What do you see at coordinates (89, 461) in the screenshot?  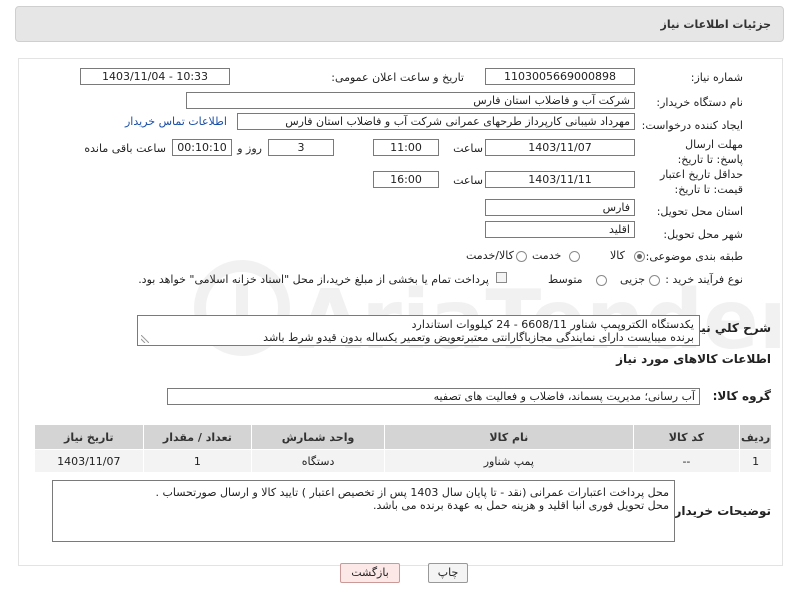 I see `cell-need-date: 1403/11/07` at bounding box center [89, 461].